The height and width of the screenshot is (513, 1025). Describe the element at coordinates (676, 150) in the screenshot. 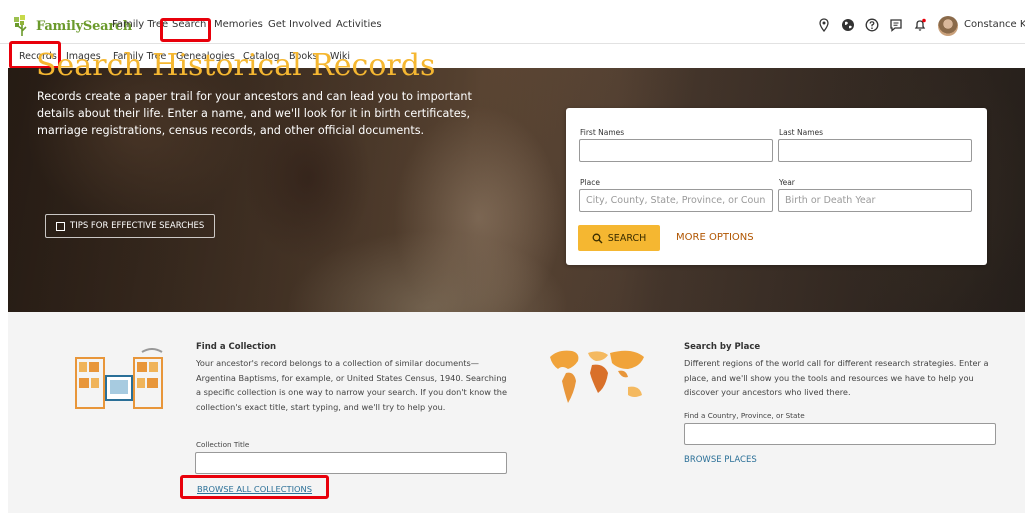

I see `first-names-input` at that location.